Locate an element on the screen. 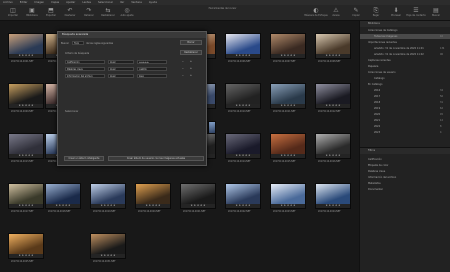 The image size is (450, 272). filter-item: Documentar is located at coordinates (375, 189).